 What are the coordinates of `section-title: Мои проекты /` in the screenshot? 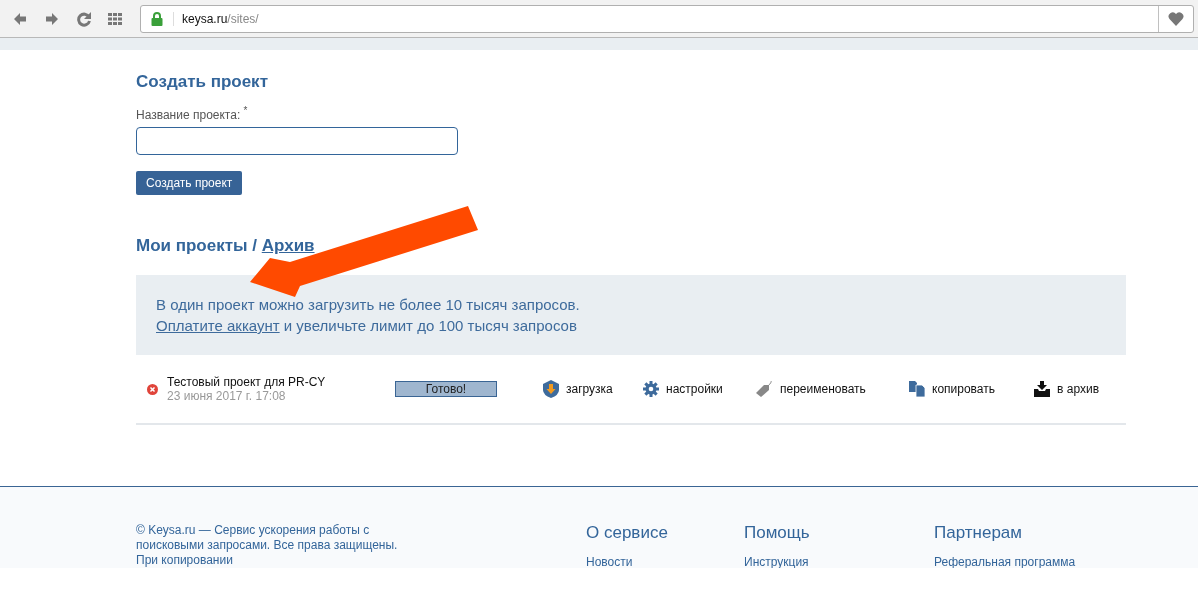 It's located at (197, 245).